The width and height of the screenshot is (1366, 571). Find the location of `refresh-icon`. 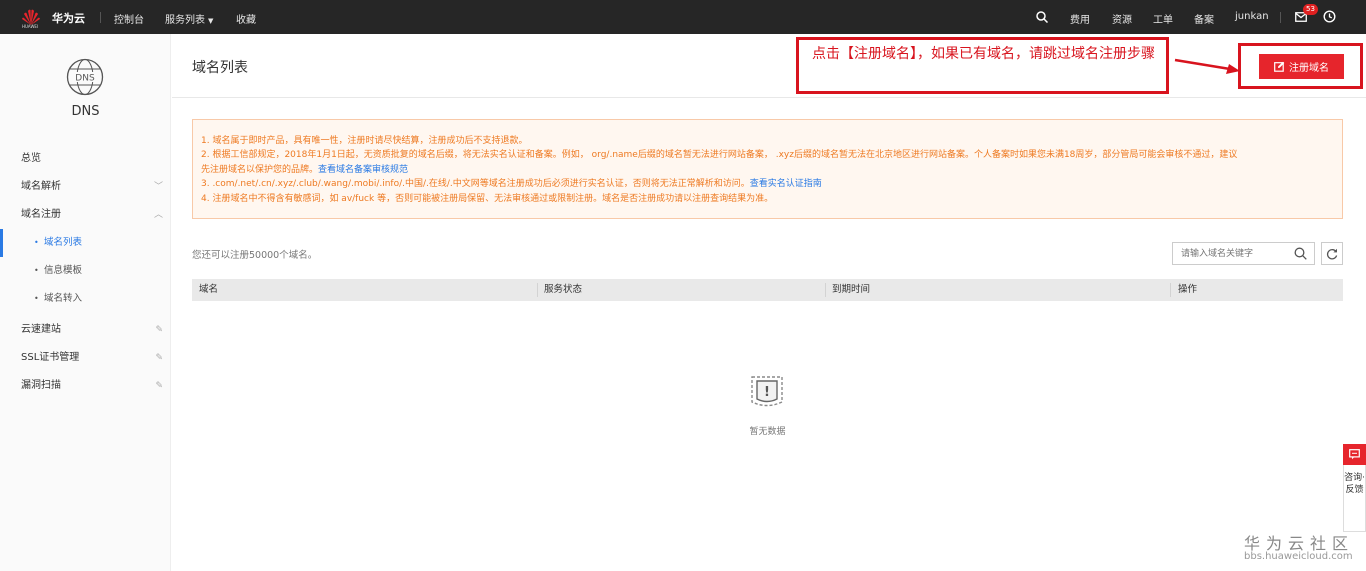

refresh-icon is located at coordinates (1332, 254).